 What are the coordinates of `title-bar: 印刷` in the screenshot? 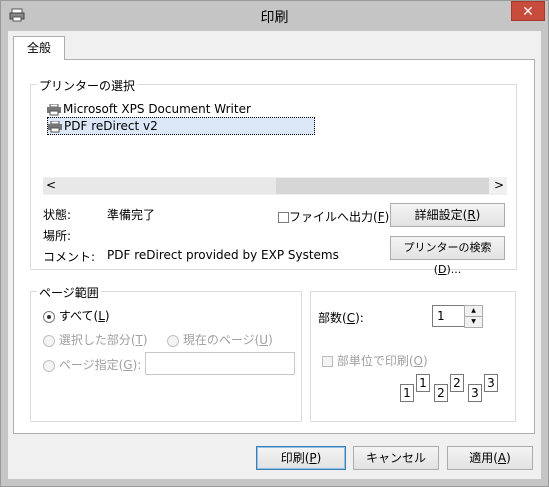 It's located at (274, 16).